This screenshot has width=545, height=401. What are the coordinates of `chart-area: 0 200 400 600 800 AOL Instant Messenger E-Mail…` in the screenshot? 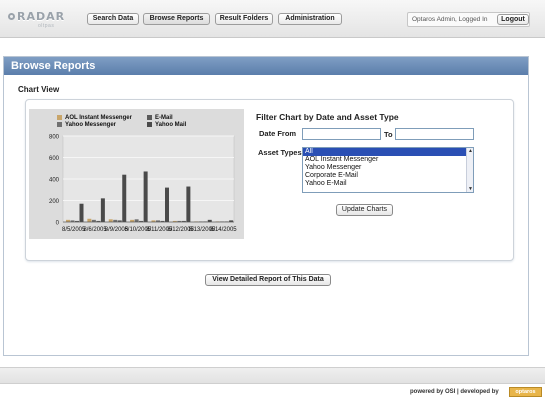 It's located at (136, 174).